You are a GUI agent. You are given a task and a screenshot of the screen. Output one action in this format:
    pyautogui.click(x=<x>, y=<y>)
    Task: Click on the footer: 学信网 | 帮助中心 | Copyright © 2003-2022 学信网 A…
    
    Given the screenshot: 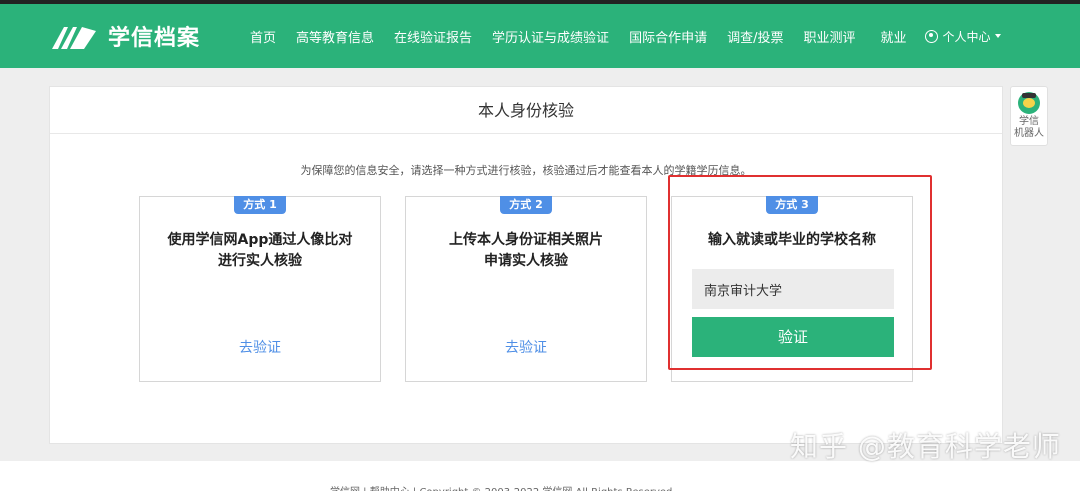 What is the action you would take?
    pyautogui.click(x=540, y=476)
    